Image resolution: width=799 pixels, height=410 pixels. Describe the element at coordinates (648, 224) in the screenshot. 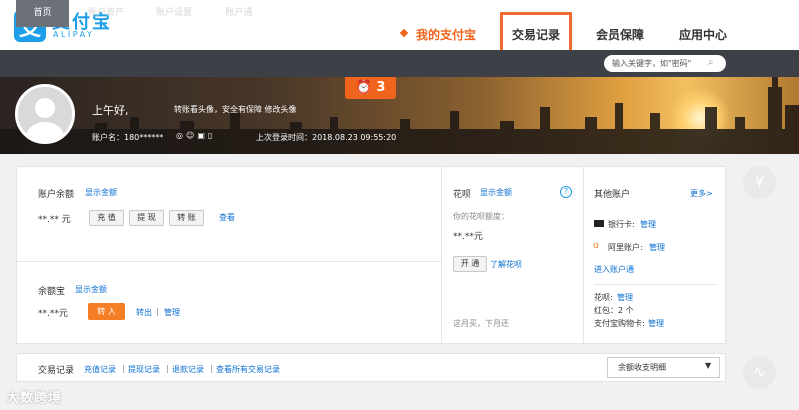

I see `bank-card-manage-link: 管理` at that location.